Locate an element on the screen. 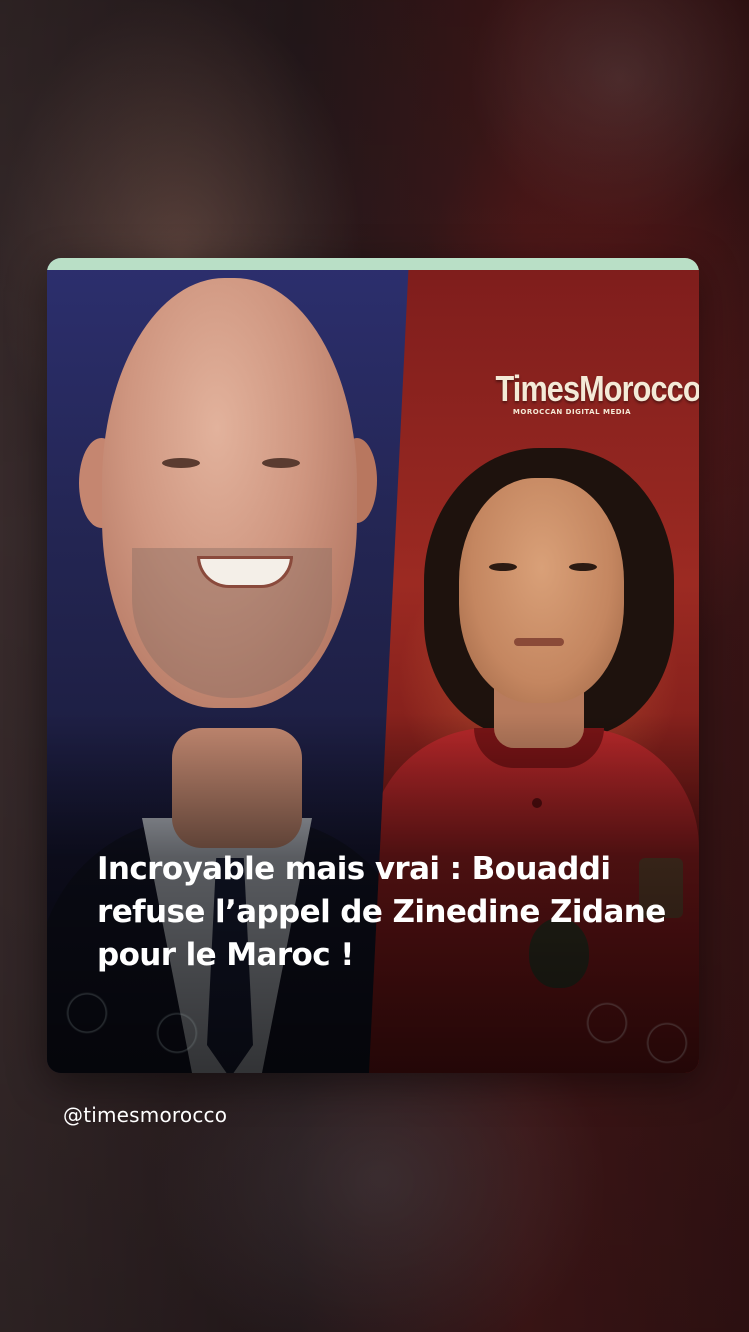 The image size is (749, 1332). head is located at coordinates (541, 590).